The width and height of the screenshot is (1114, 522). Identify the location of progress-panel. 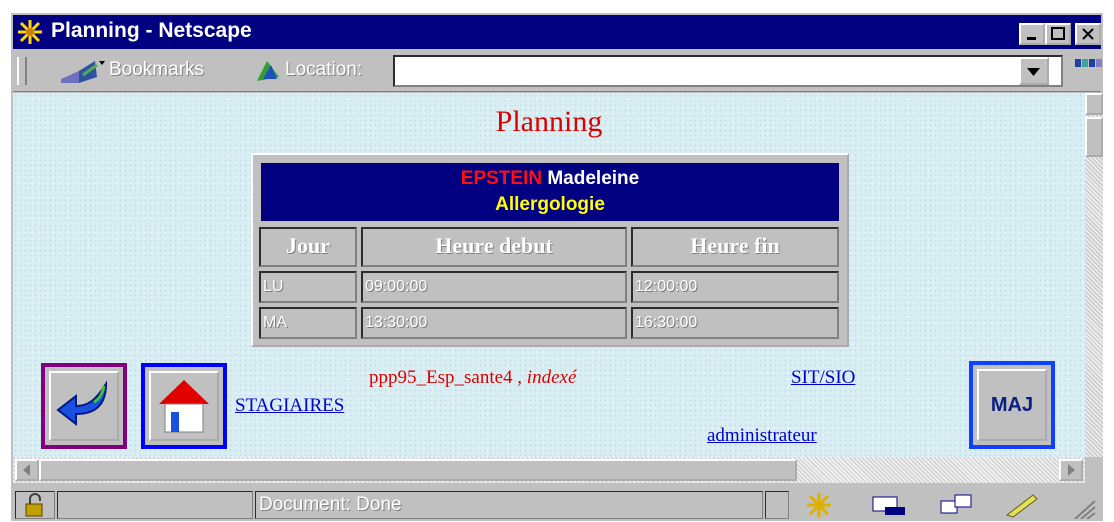
(155, 505).